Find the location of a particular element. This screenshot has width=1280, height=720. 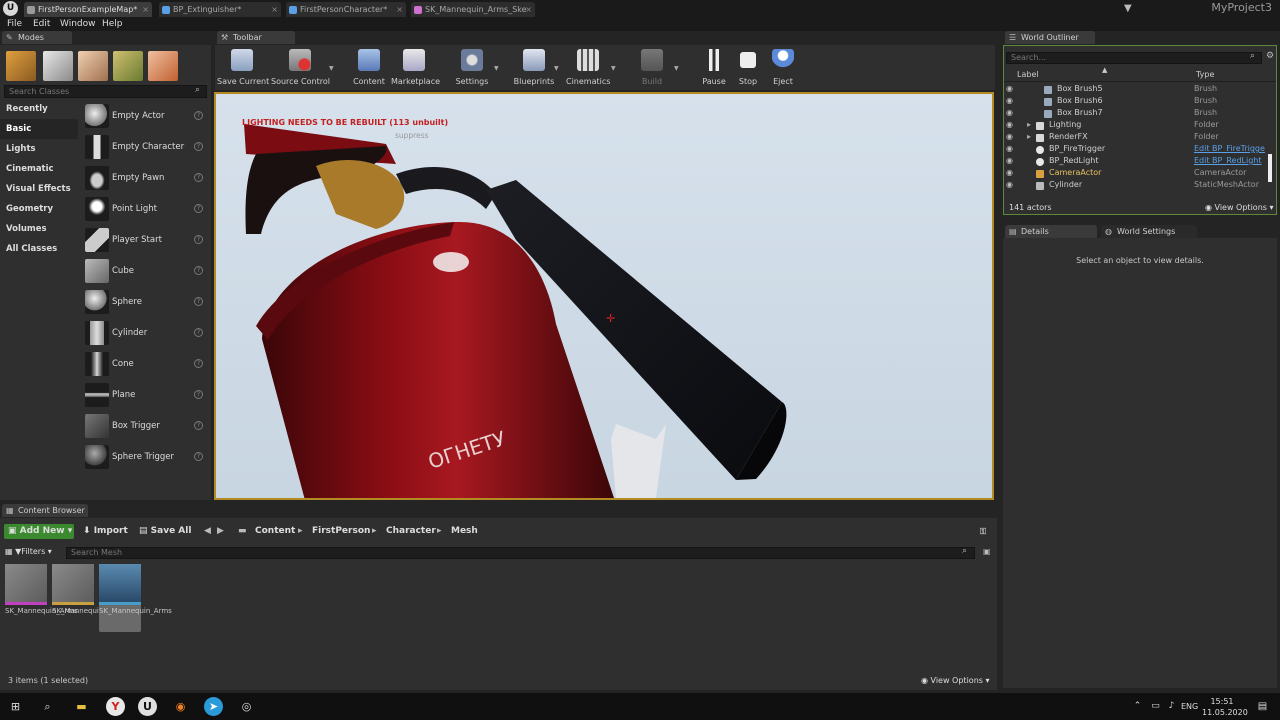

world-outliner-tab: ☰ World Outliner is located at coordinates (1050, 37).